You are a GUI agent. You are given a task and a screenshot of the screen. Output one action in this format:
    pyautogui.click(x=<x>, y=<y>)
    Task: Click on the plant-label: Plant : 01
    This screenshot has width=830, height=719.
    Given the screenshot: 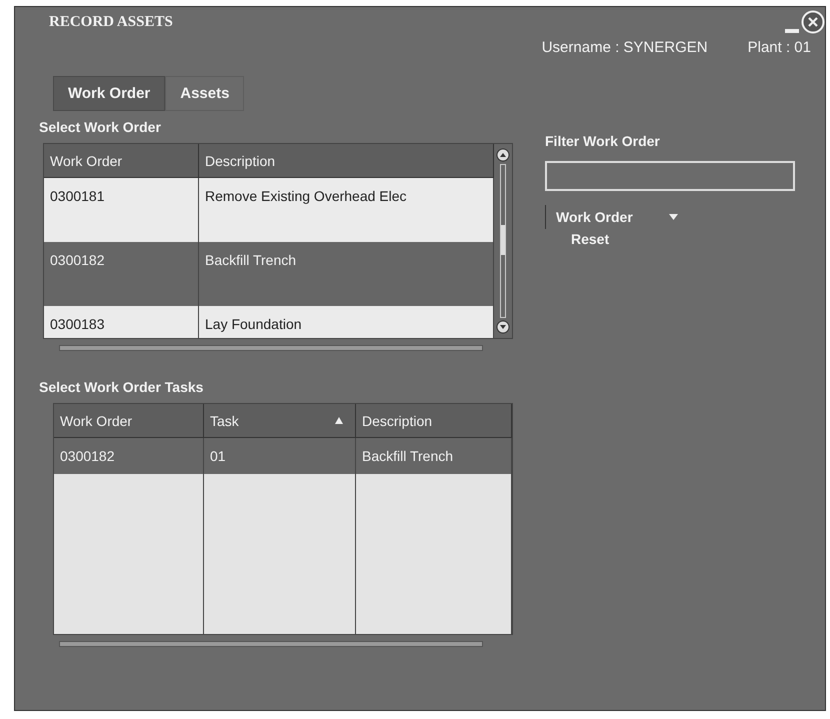 What is the action you would take?
    pyautogui.click(x=779, y=47)
    